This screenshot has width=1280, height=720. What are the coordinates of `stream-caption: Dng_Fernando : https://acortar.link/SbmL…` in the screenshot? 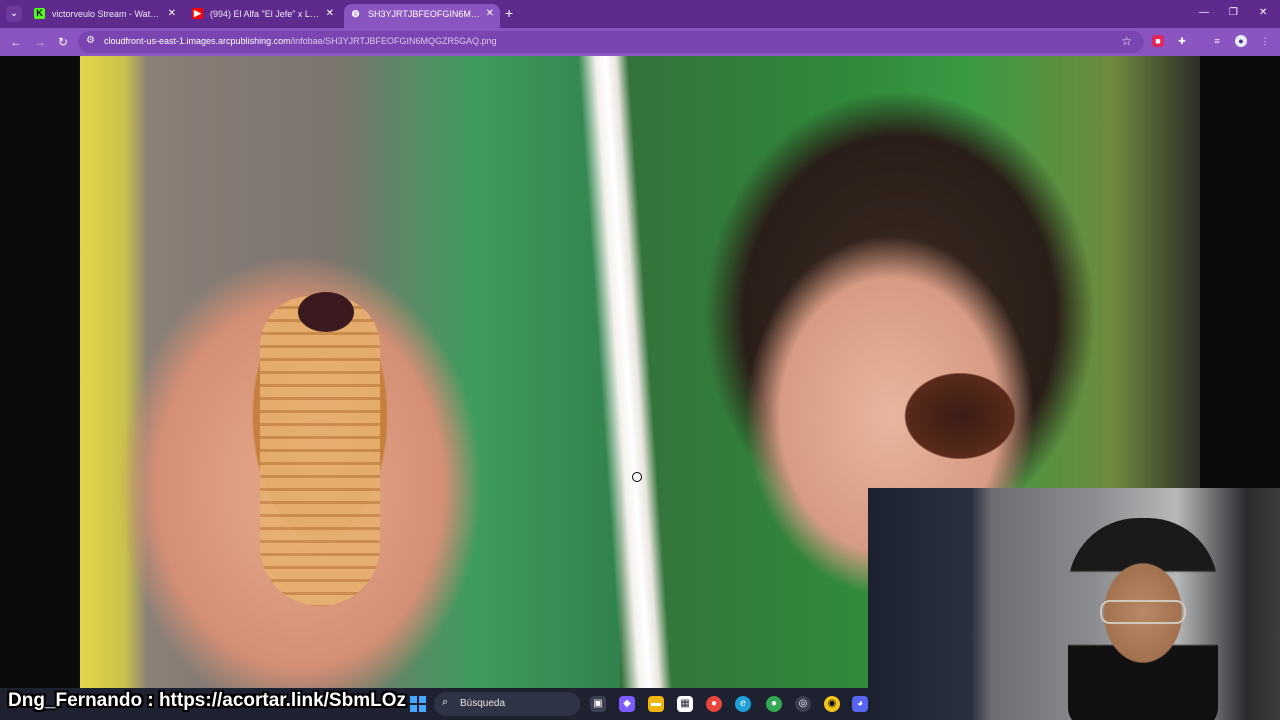 It's located at (207, 700).